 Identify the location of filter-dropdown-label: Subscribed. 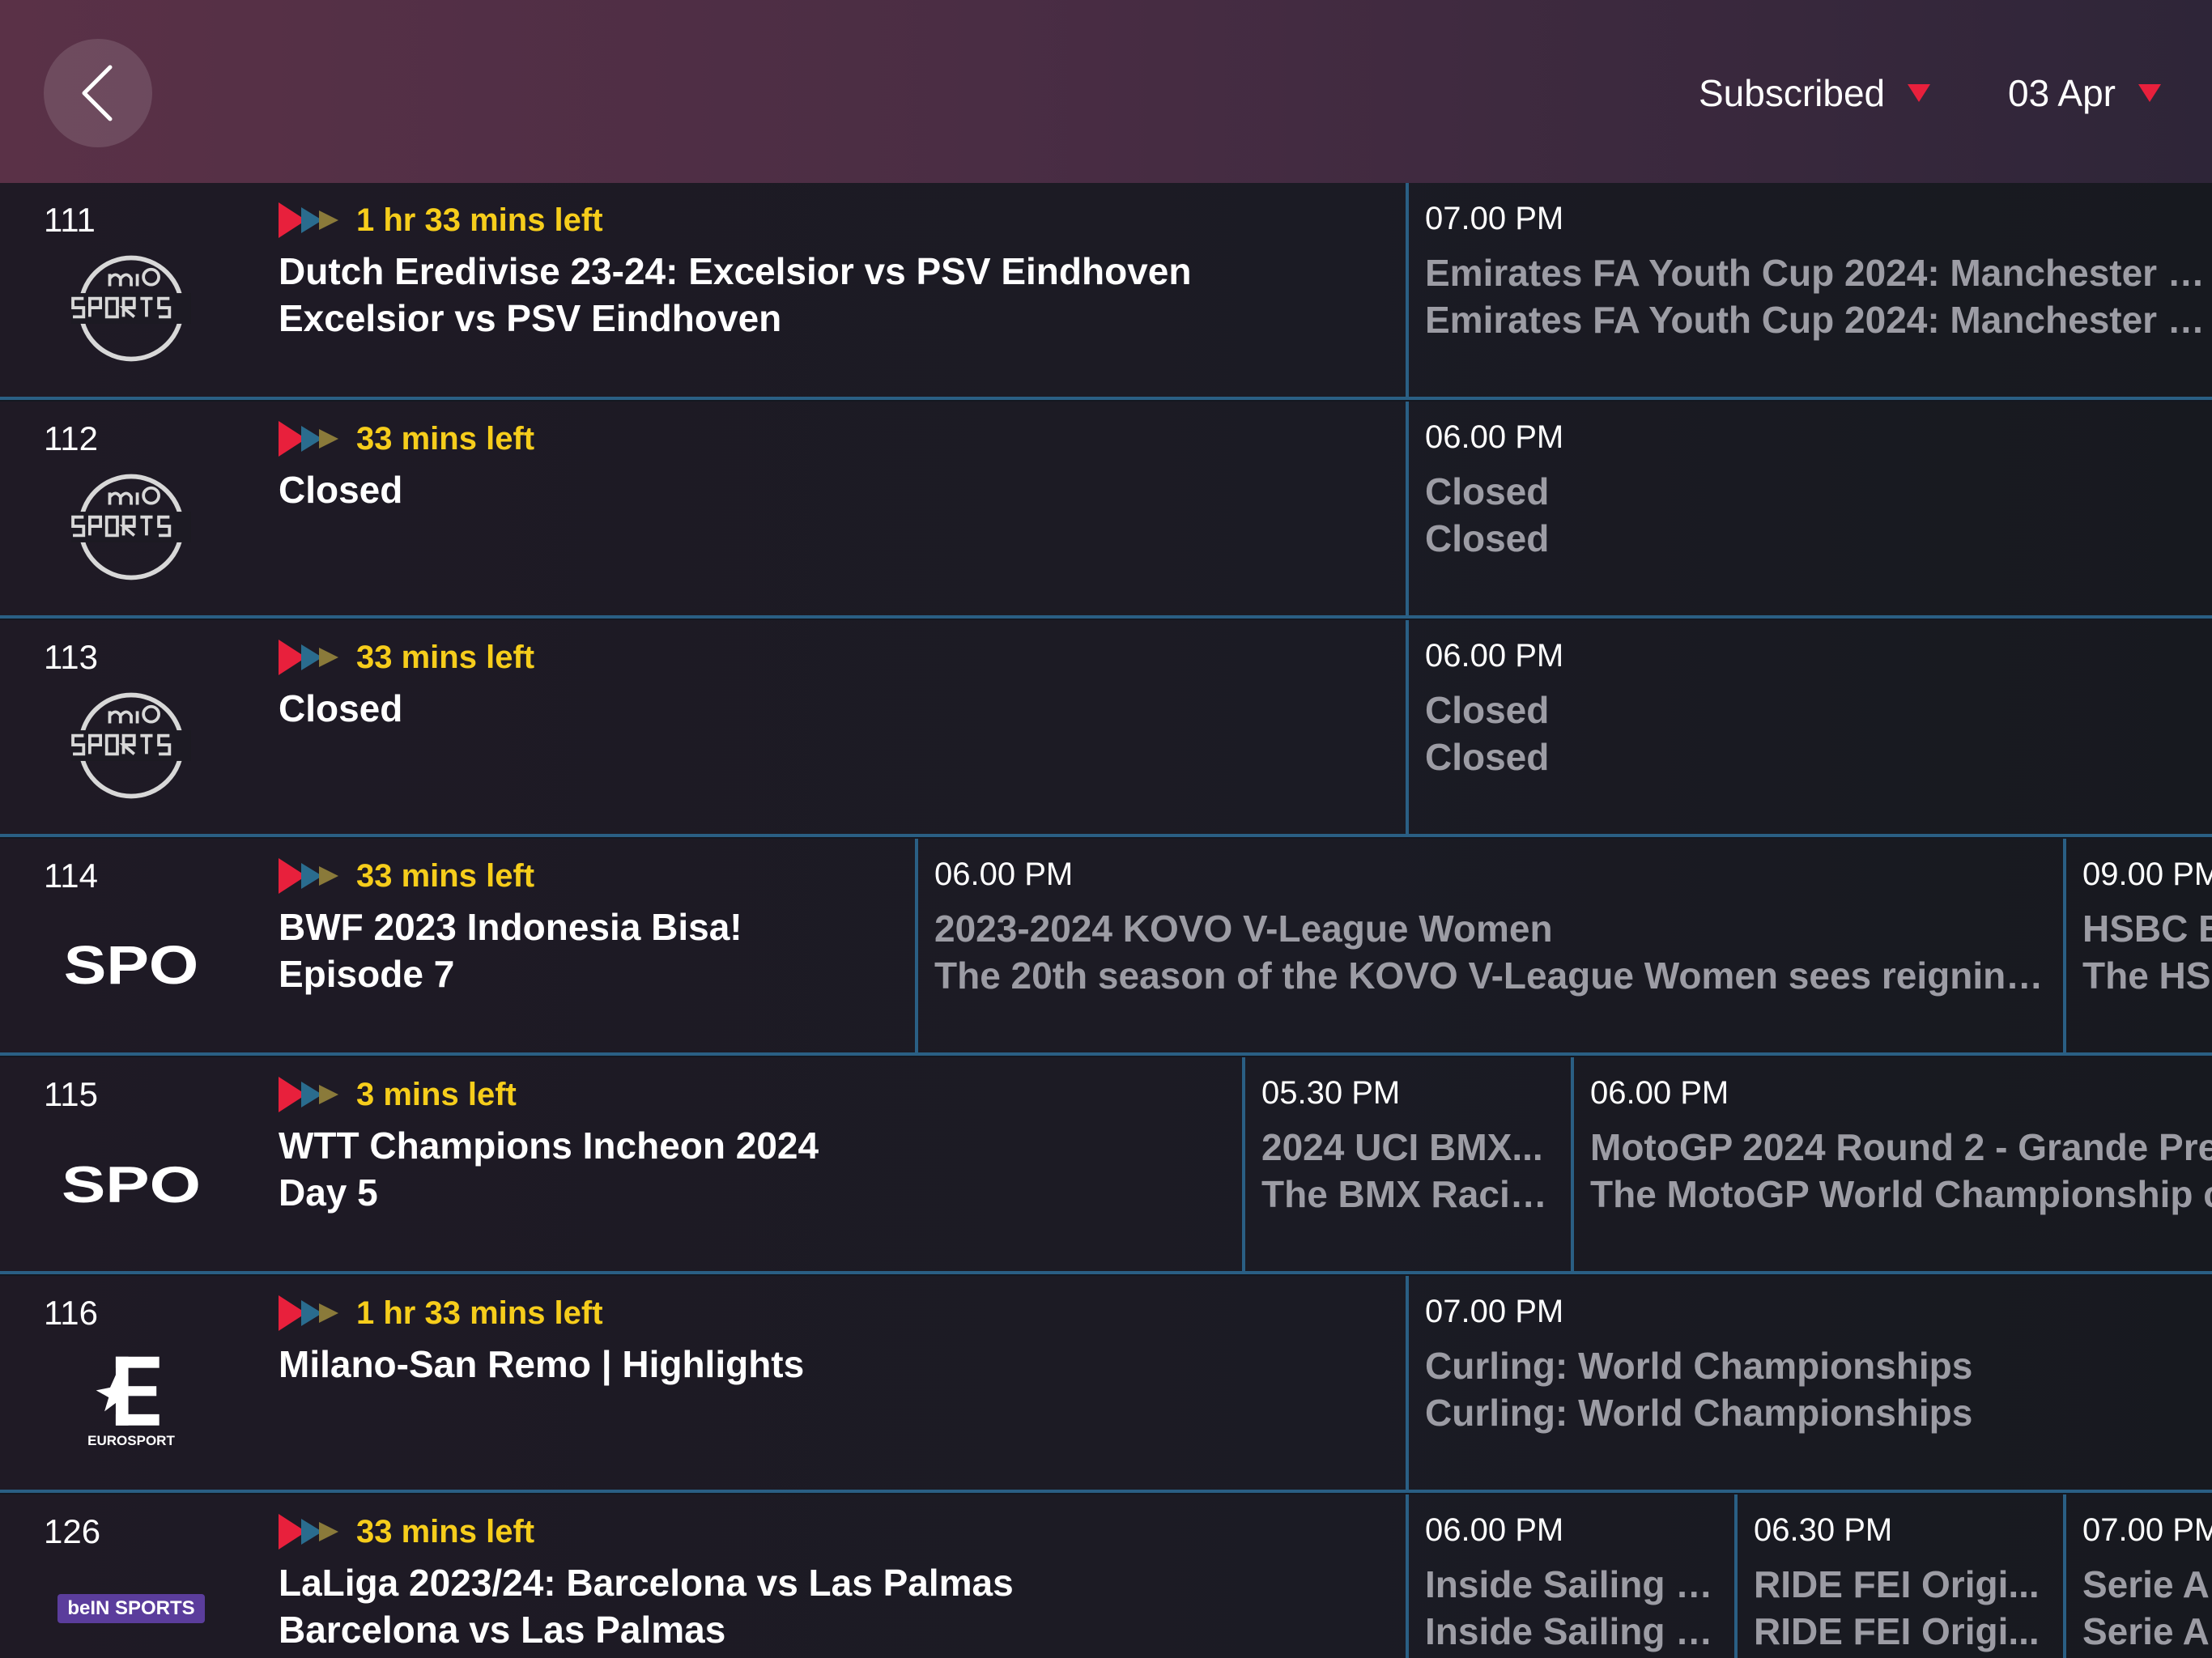
(1793, 93).